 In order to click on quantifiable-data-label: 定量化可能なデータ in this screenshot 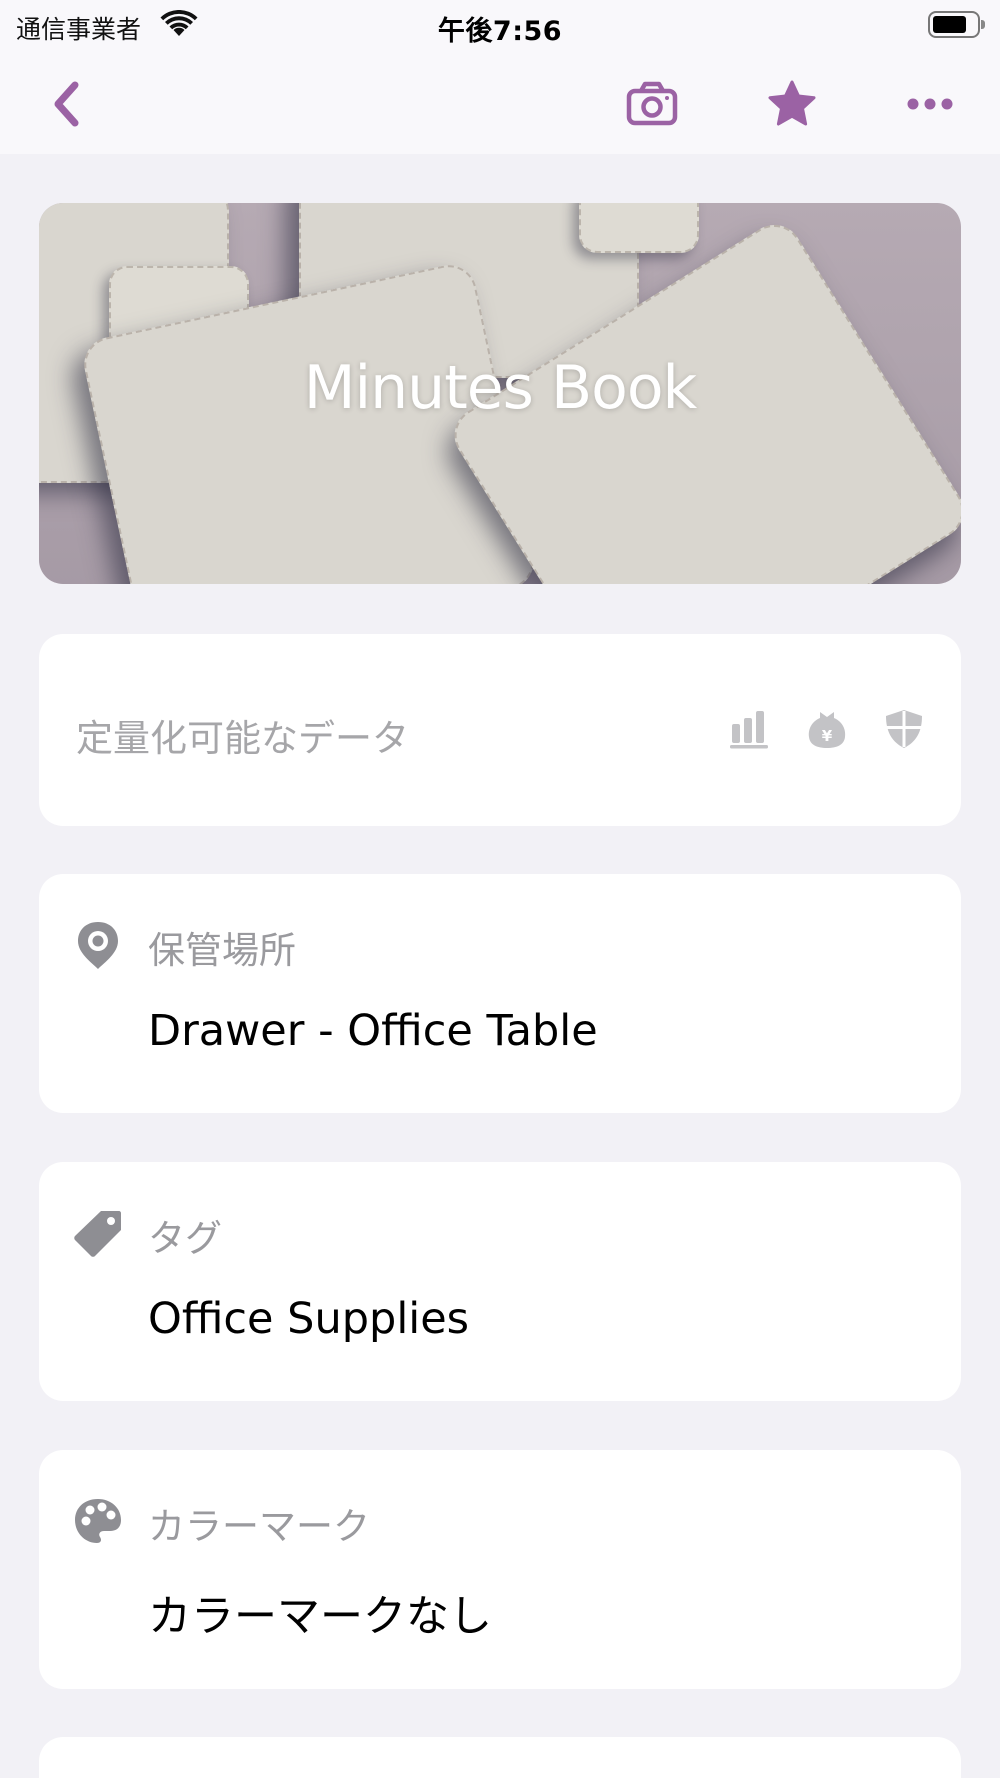, I will do `click(242, 738)`.